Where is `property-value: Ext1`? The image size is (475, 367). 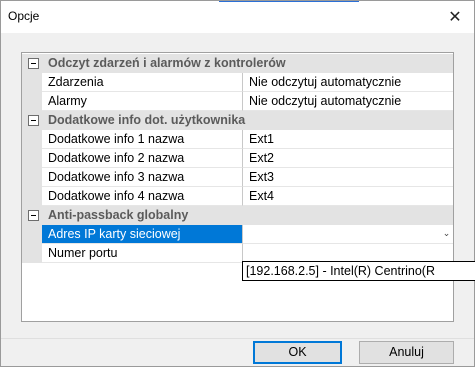 property-value: Ext1 is located at coordinates (348, 139).